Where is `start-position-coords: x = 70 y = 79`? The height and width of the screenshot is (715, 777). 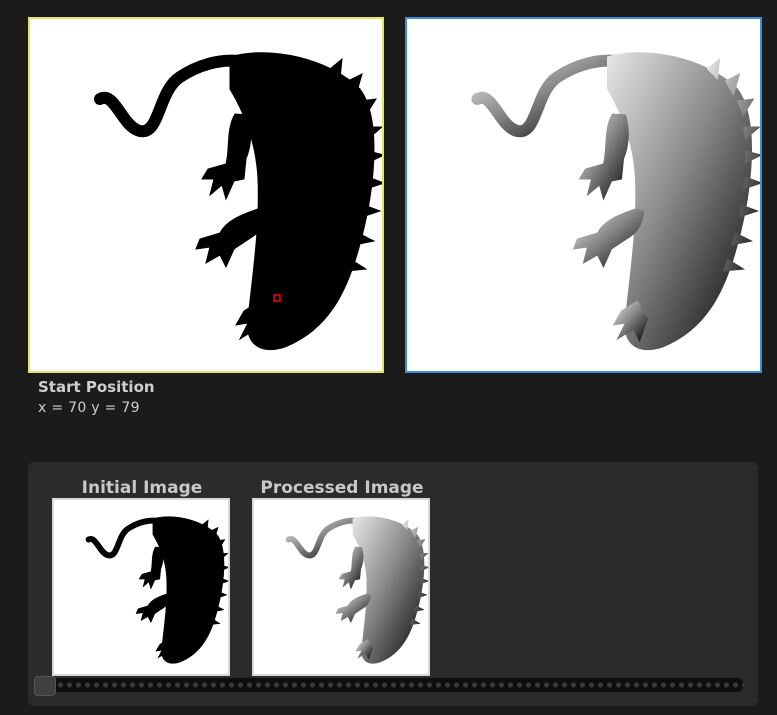 start-position-coords: x = 70 y = 79 is located at coordinates (89, 408).